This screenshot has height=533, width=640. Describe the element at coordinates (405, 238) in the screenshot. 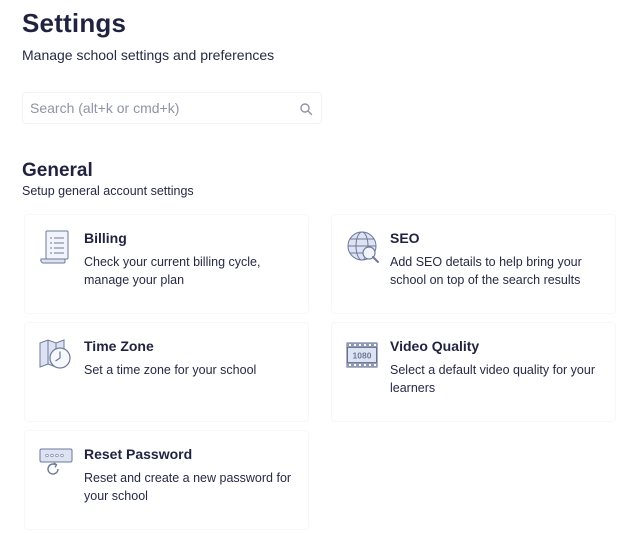

I see `seo-title: SEO` at that location.